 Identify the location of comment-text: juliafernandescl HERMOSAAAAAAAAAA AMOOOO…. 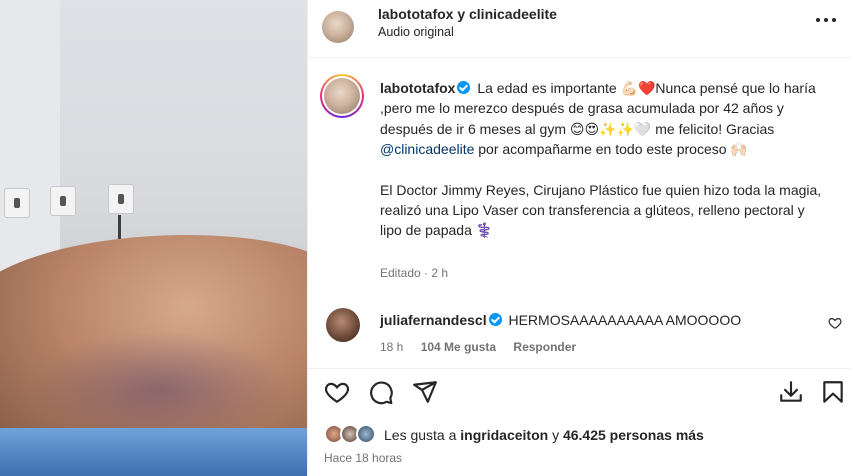
(560, 320).